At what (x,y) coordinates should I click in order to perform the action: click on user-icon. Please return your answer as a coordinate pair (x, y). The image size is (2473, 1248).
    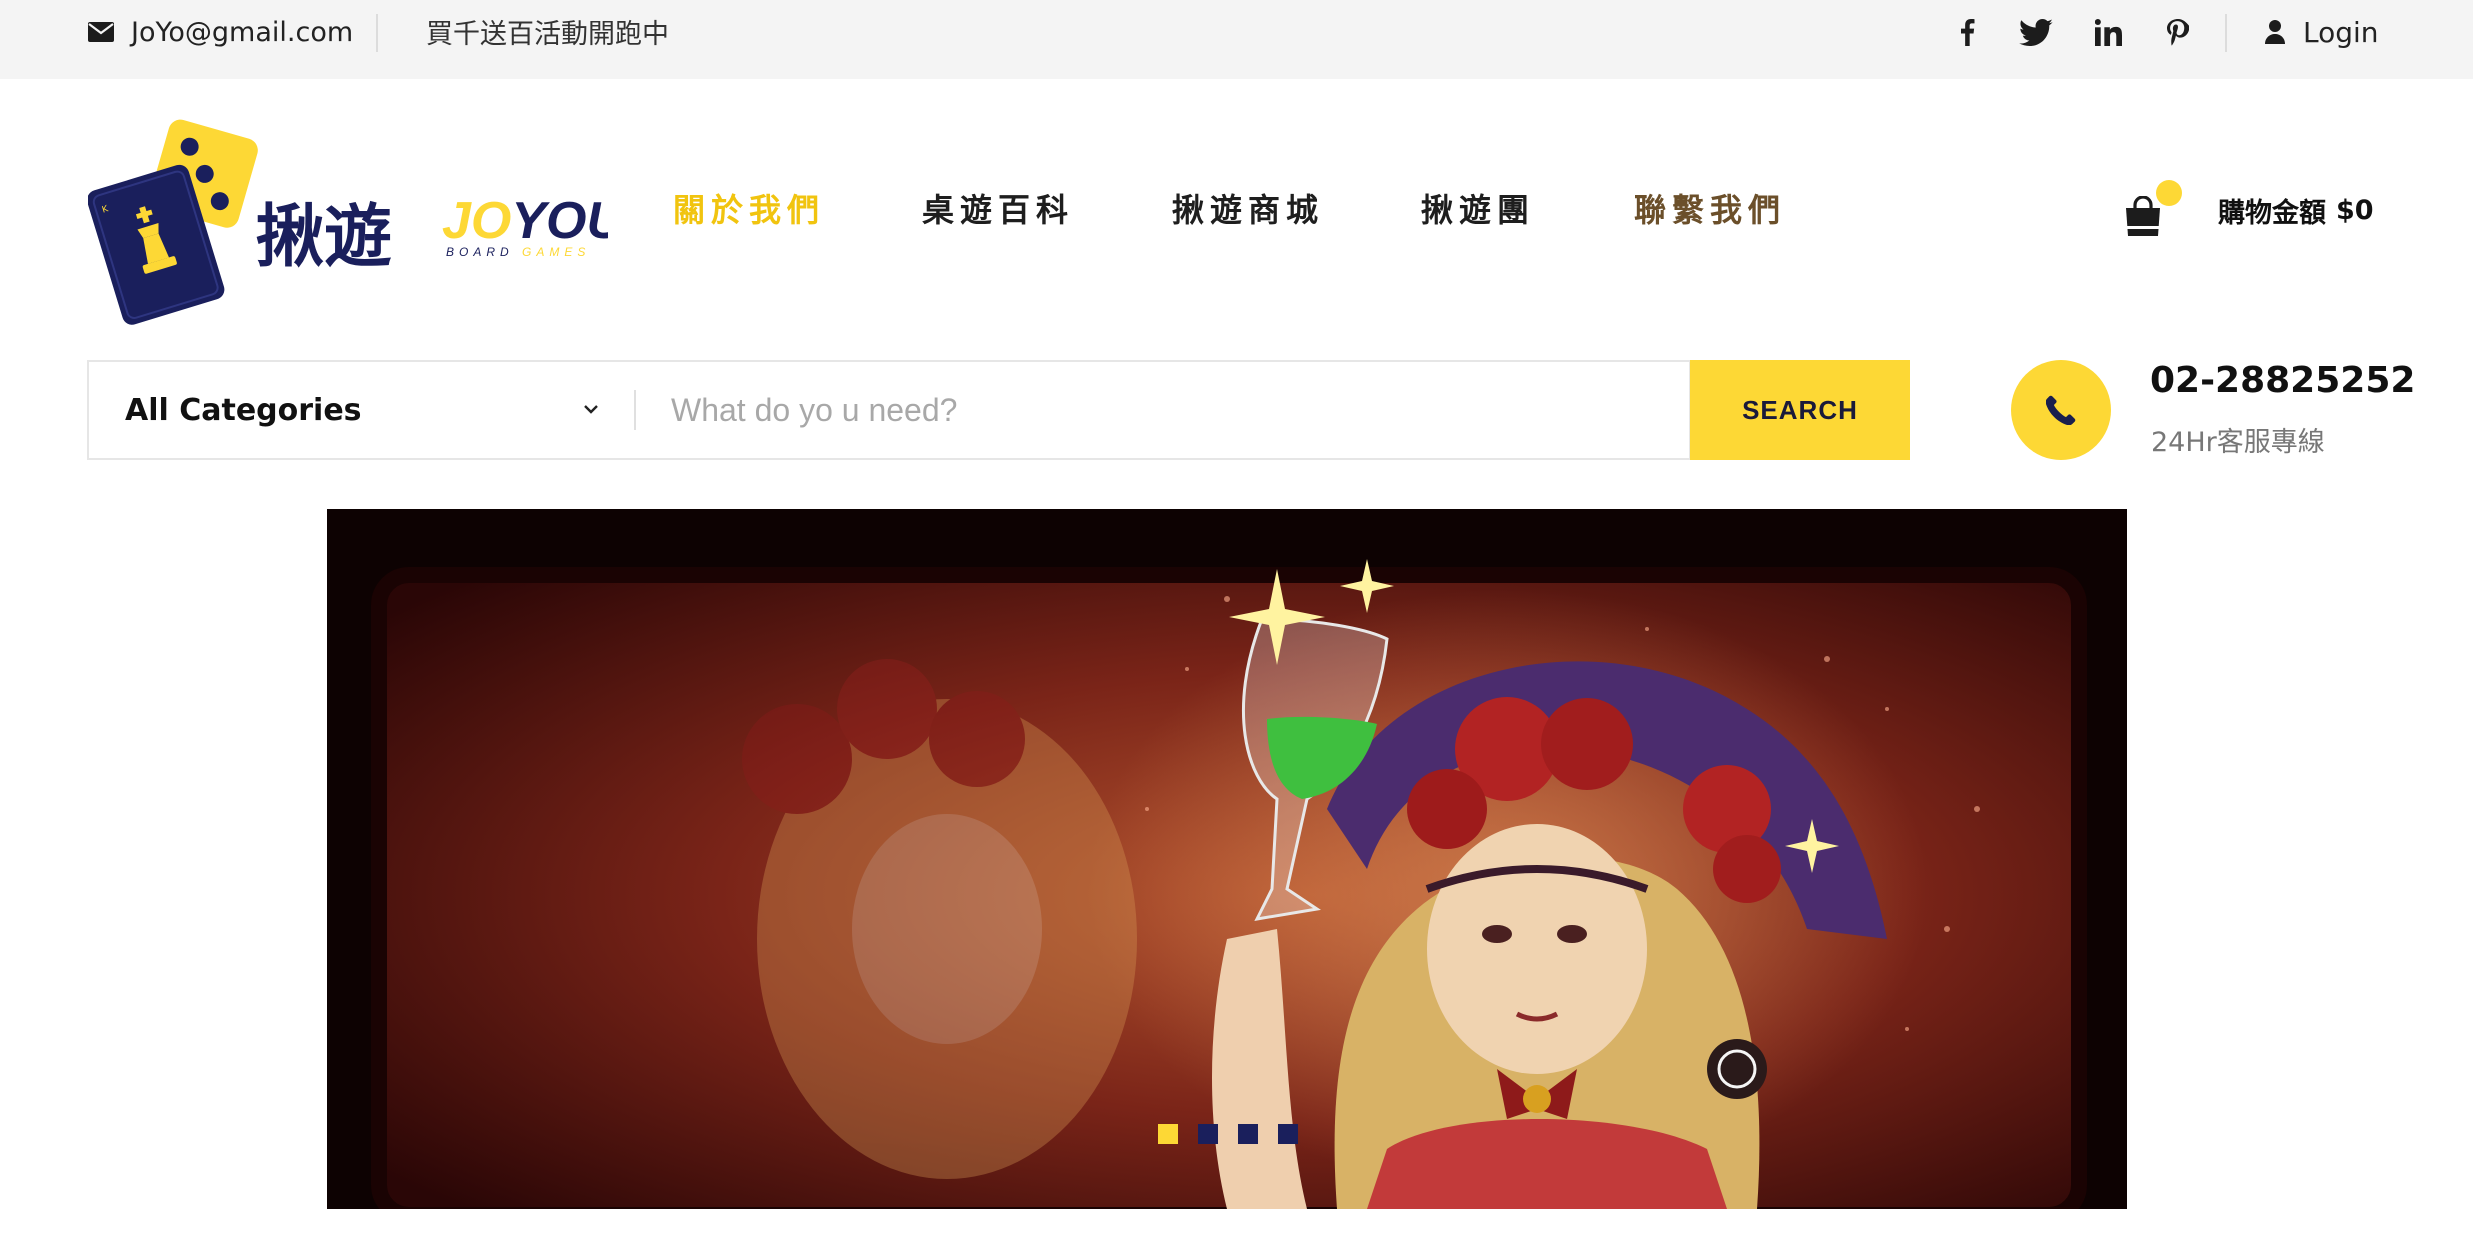
    Looking at the image, I should click on (2275, 32).